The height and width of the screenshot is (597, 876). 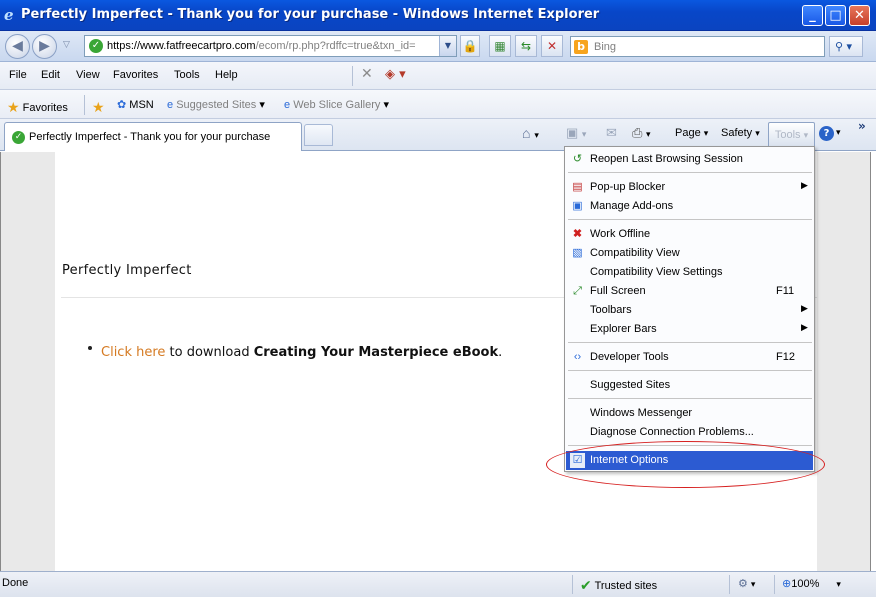 I want to click on help-dropdown: ▾, so click(x=838, y=132).